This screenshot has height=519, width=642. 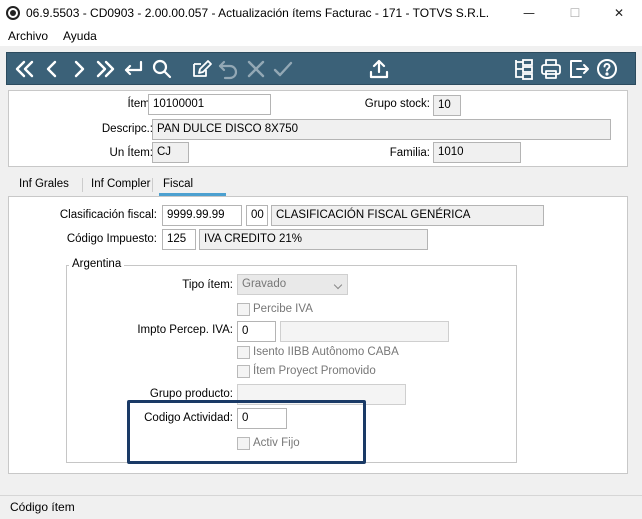 What do you see at coordinates (477, 152) in the screenshot?
I see `familia-field: 1010` at bounding box center [477, 152].